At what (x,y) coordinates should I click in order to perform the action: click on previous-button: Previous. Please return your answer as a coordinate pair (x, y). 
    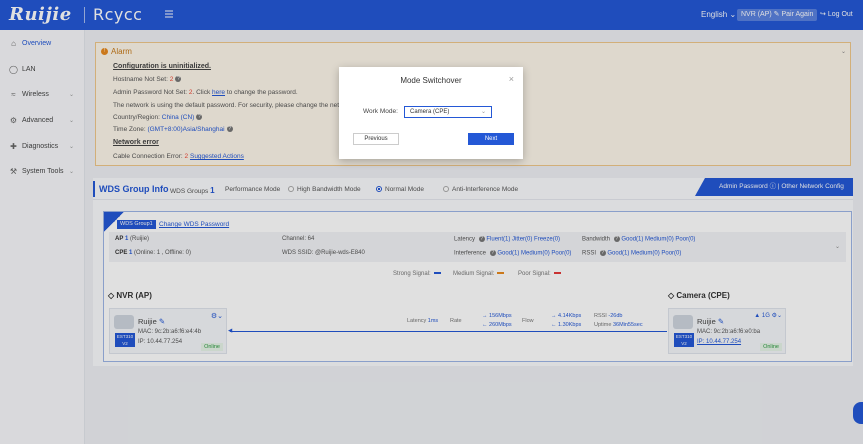
    Looking at the image, I should click on (376, 139).